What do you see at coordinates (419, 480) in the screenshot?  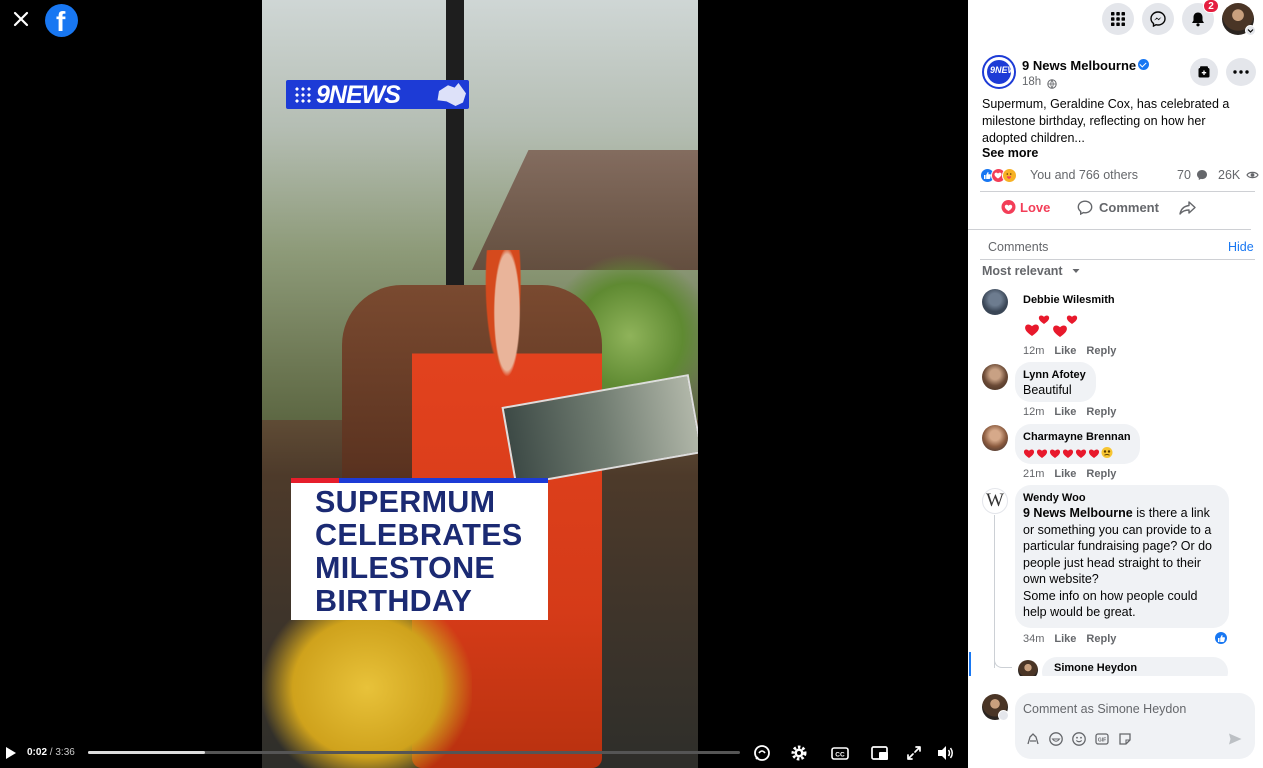 I see `headline-stripe` at bounding box center [419, 480].